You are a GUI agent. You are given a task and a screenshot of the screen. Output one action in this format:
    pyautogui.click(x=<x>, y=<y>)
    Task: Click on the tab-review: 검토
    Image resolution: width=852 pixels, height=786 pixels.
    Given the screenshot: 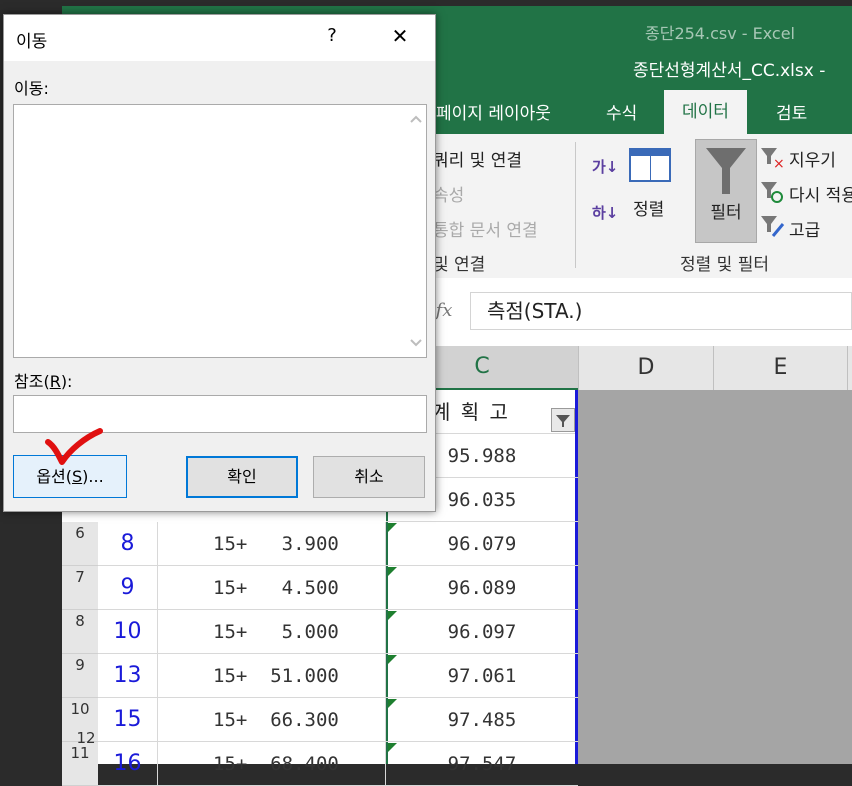 What is the action you would take?
    pyautogui.click(x=791, y=111)
    